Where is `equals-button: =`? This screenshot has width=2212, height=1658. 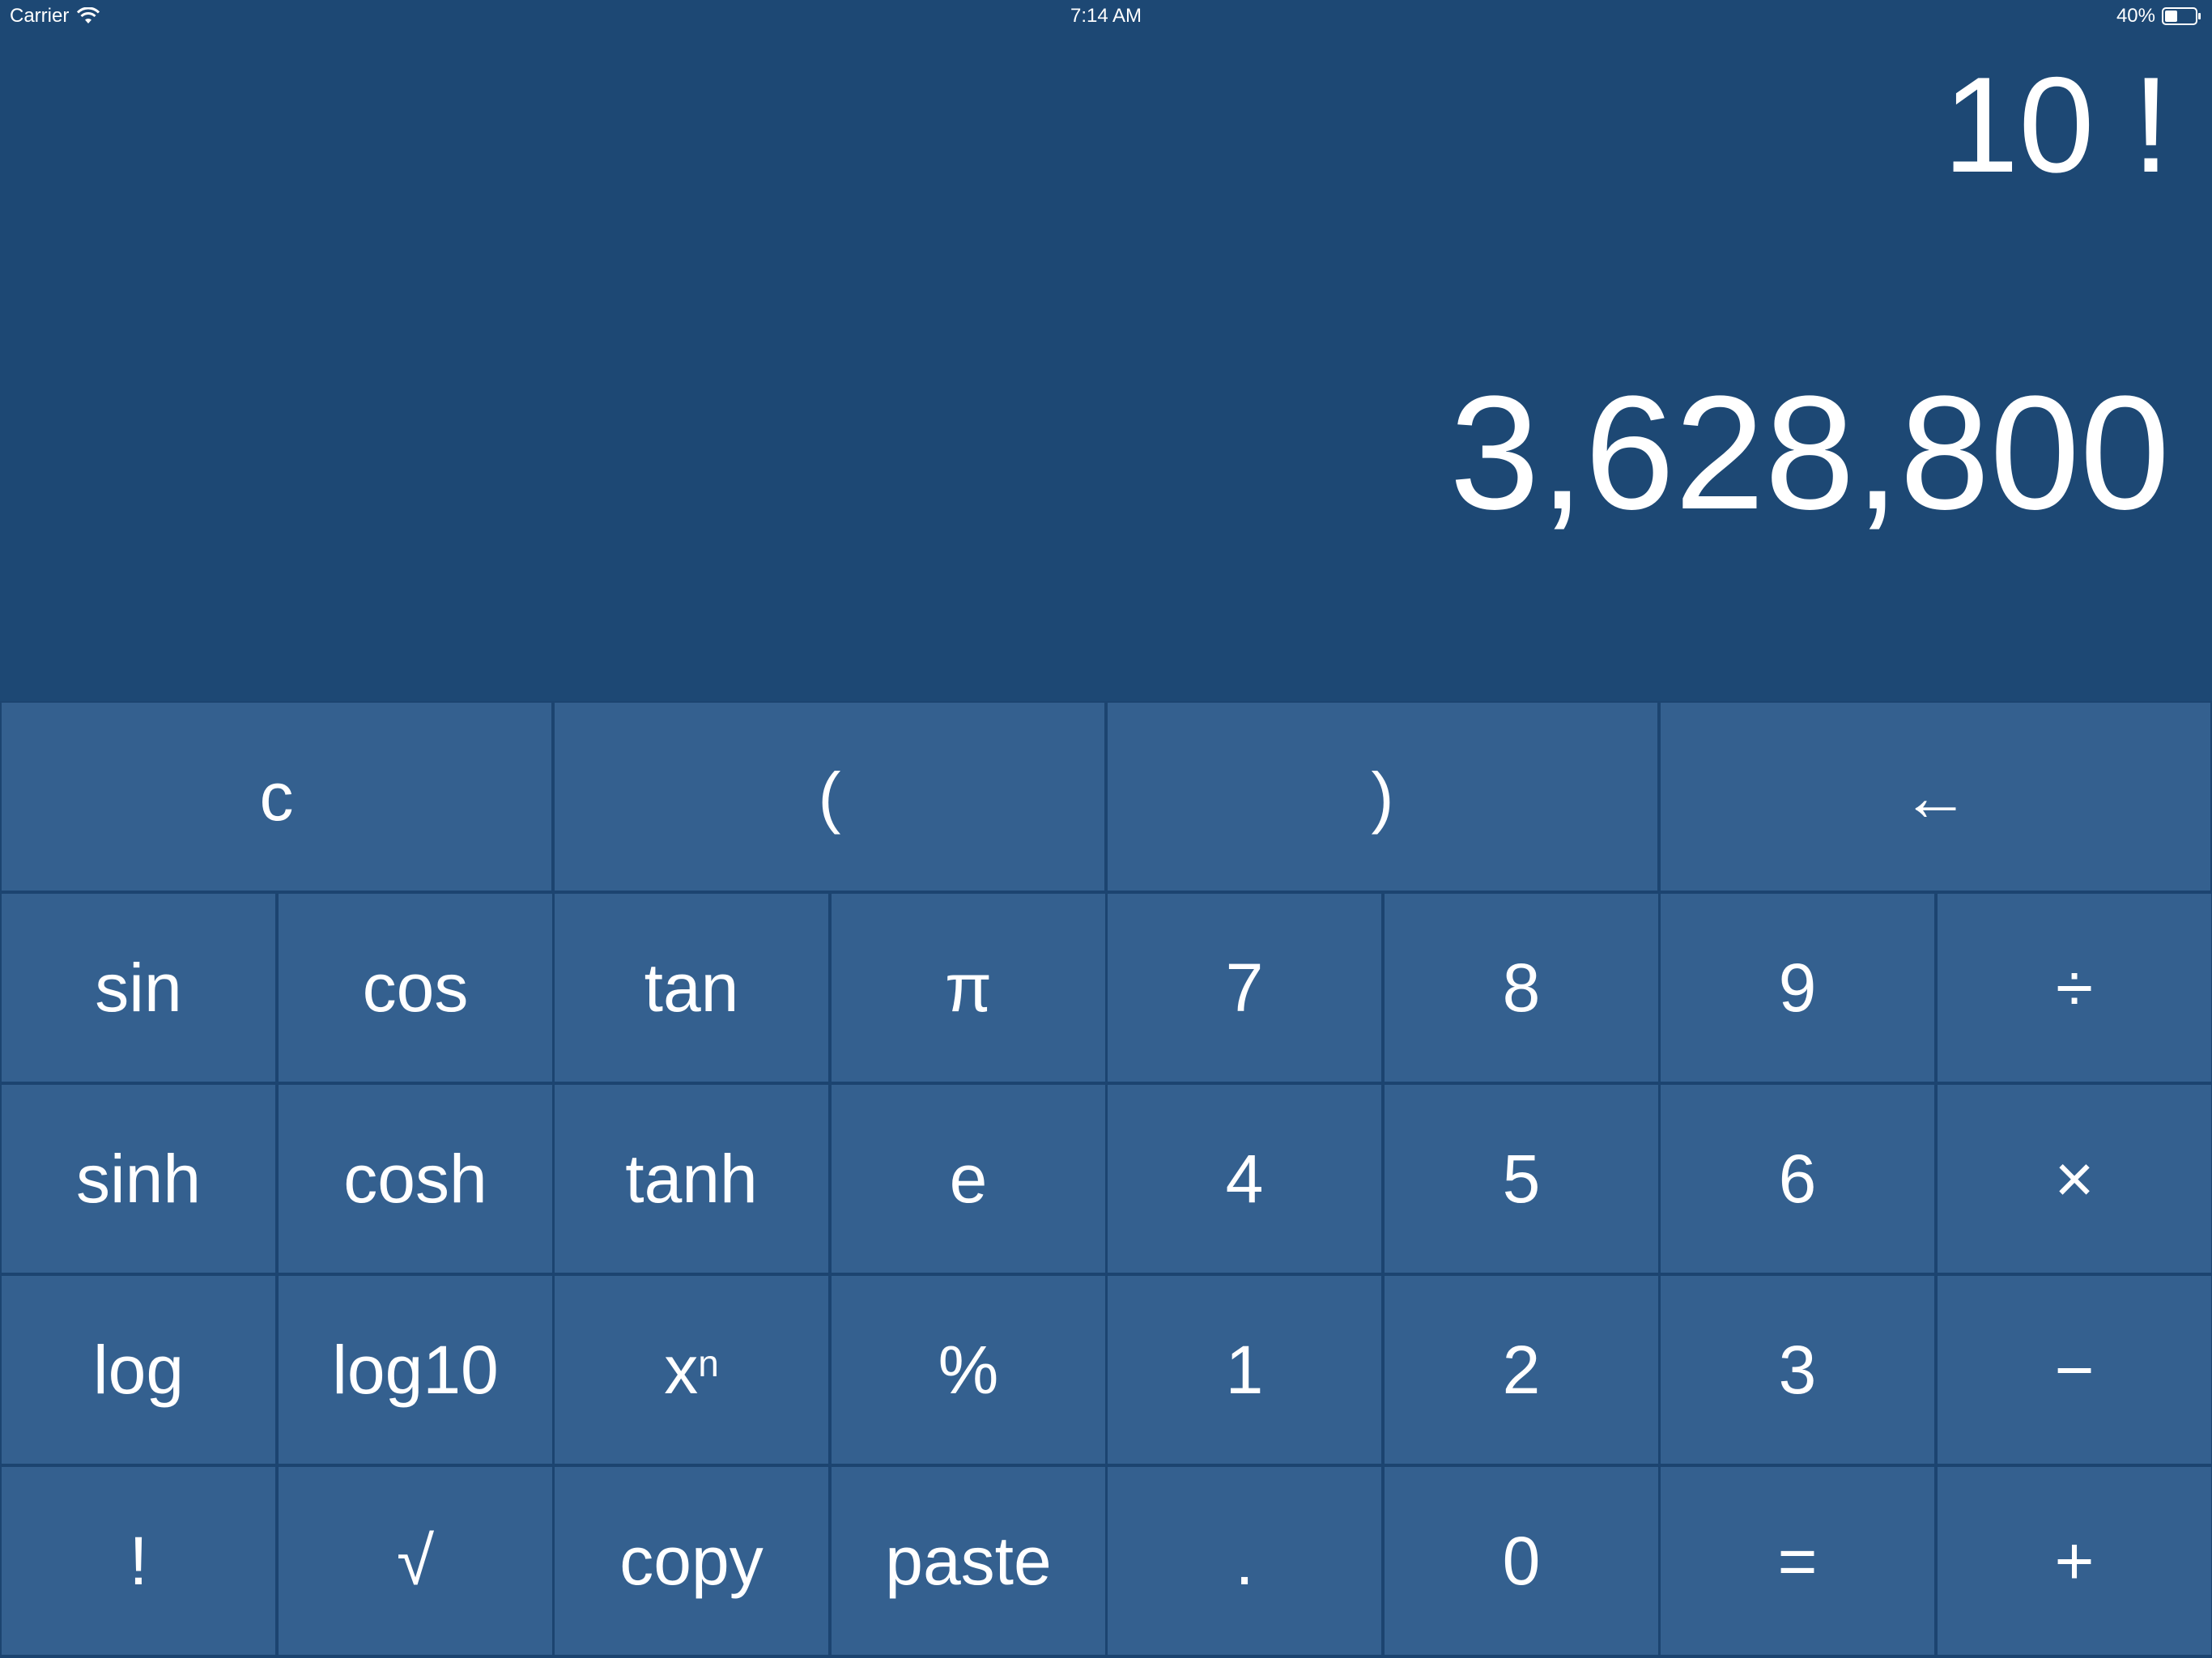
equals-button: = is located at coordinates (1797, 1560).